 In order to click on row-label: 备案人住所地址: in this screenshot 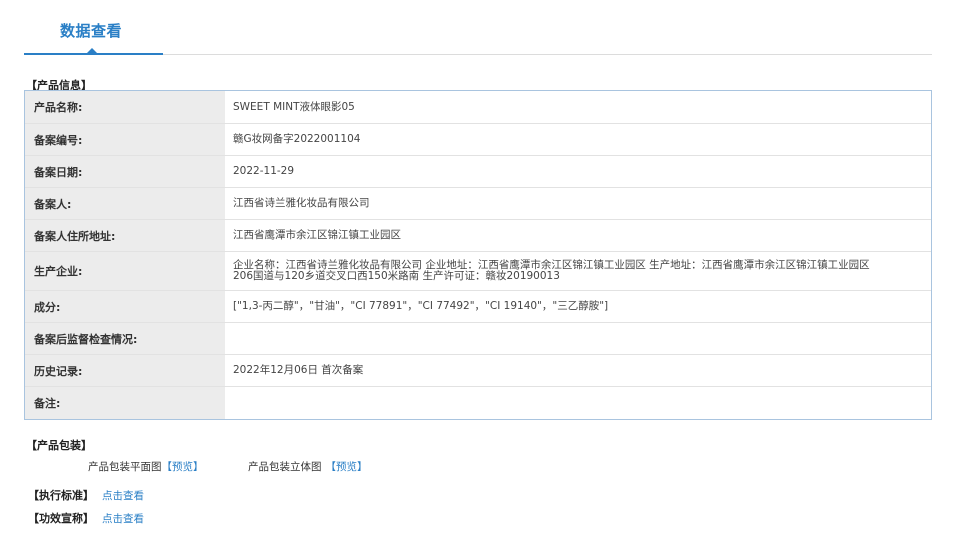, I will do `click(125, 235)`.